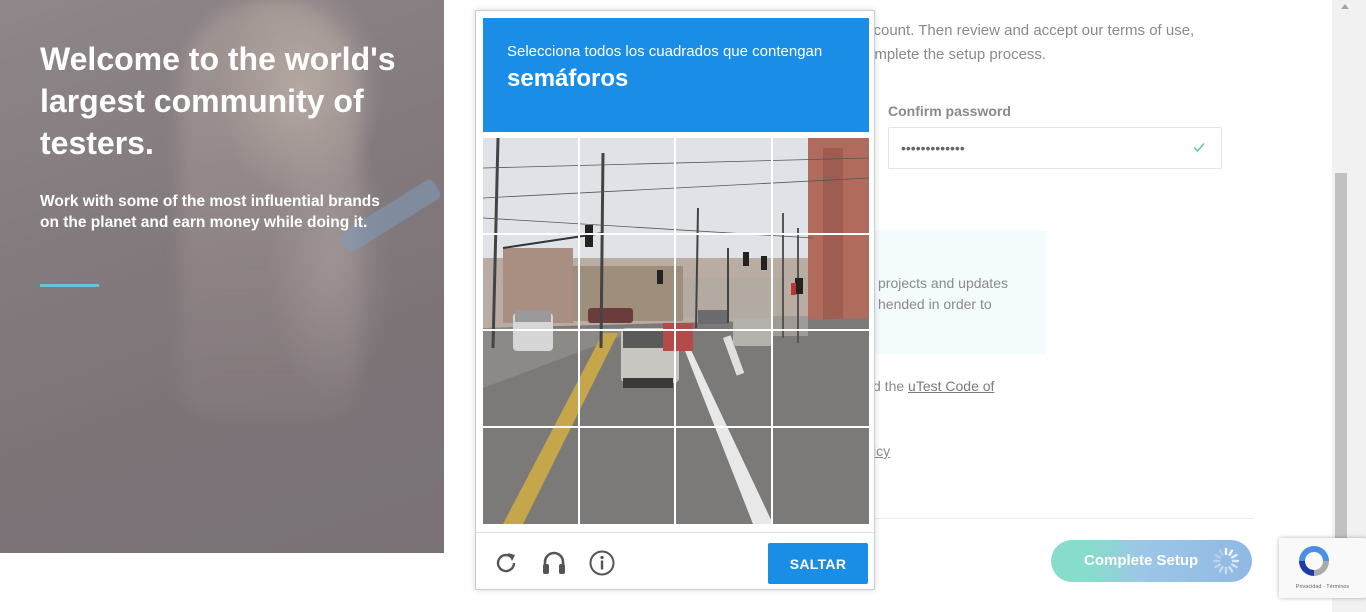 Image resolution: width=1366 pixels, height=612 pixels. What do you see at coordinates (1345, 6) in the screenshot?
I see `scroll-up-arrow-icon` at bounding box center [1345, 6].